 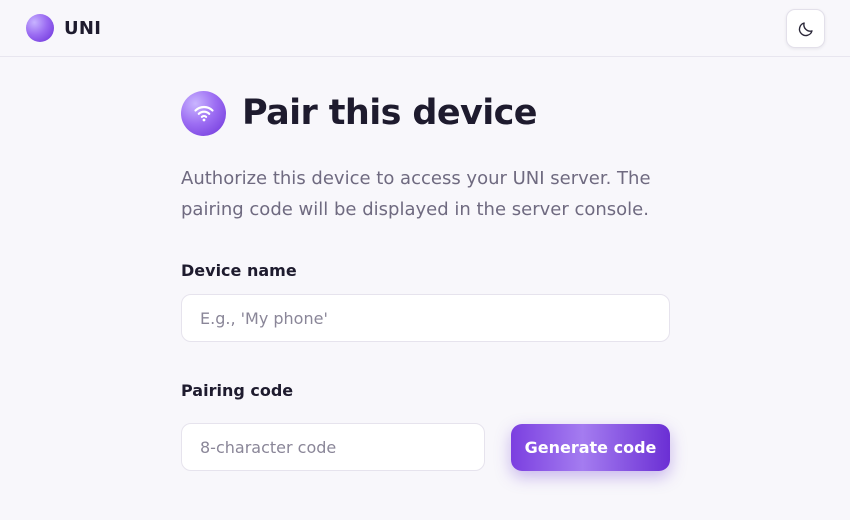 I want to click on page-title: Pair this device, so click(x=390, y=113).